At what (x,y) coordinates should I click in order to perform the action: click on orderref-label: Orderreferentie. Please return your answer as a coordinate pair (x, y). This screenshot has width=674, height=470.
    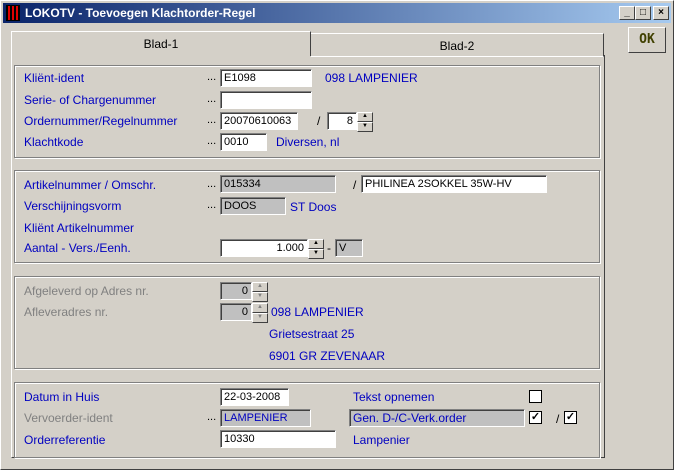
    Looking at the image, I should click on (65, 440).